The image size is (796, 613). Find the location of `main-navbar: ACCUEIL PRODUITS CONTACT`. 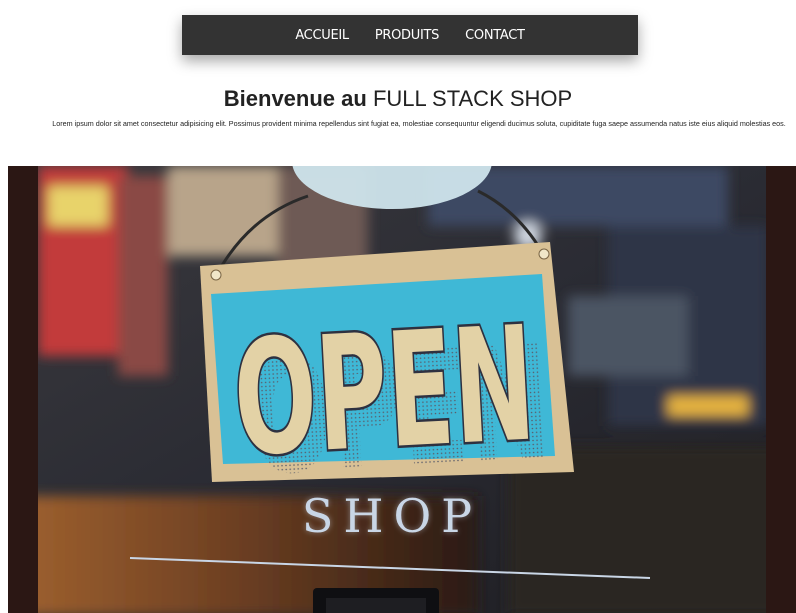

main-navbar: ACCUEIL PRODUITS CONTACT is located at coordinates (410, 35).